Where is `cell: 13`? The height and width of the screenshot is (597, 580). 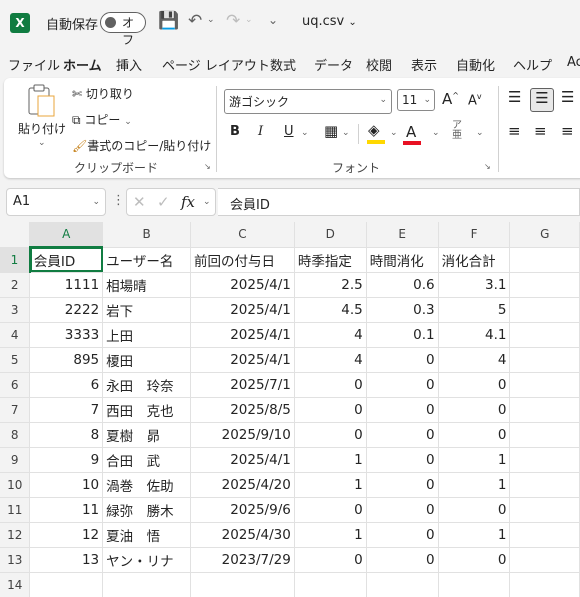
cell: 13 is located at coordinates (66, 560).